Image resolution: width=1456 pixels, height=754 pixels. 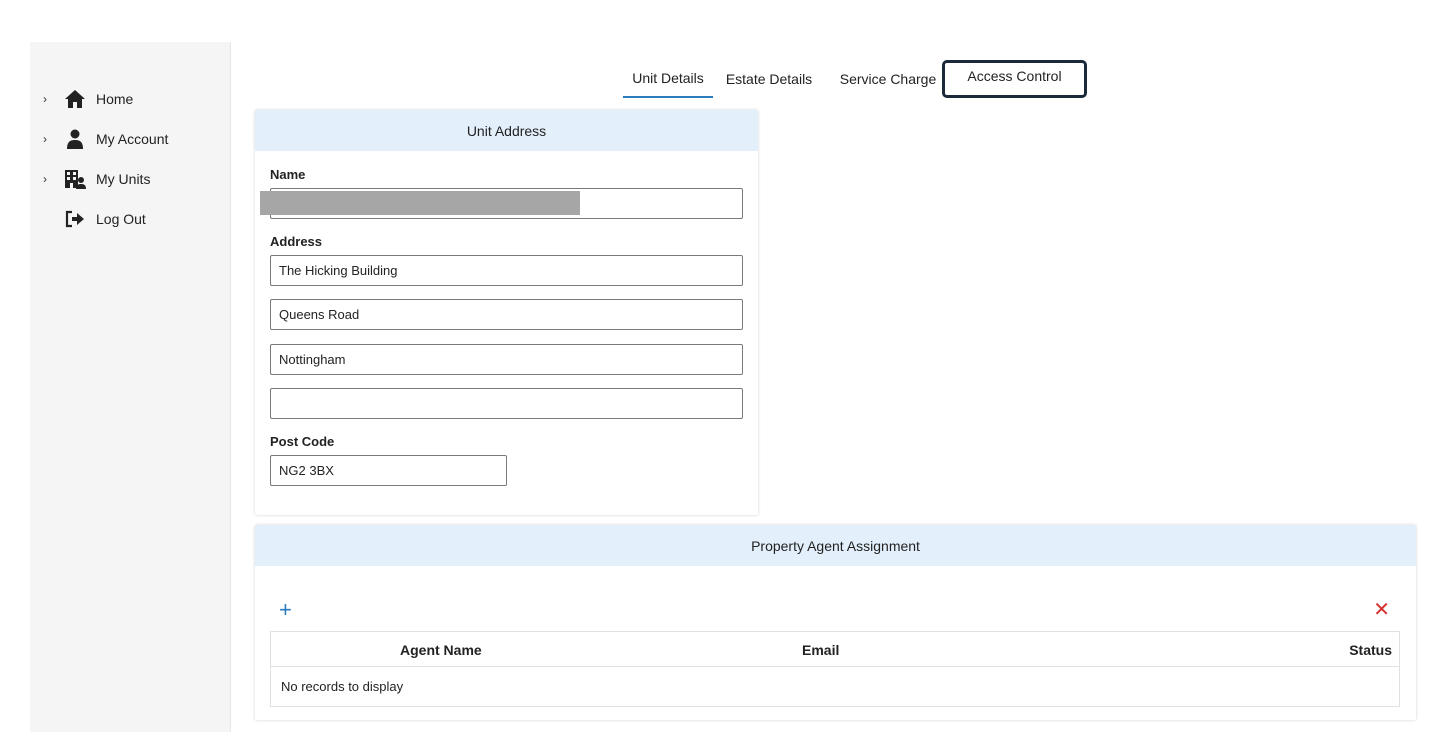 I want to click on tab-label: Unit Details, so click(x=668, y=78).